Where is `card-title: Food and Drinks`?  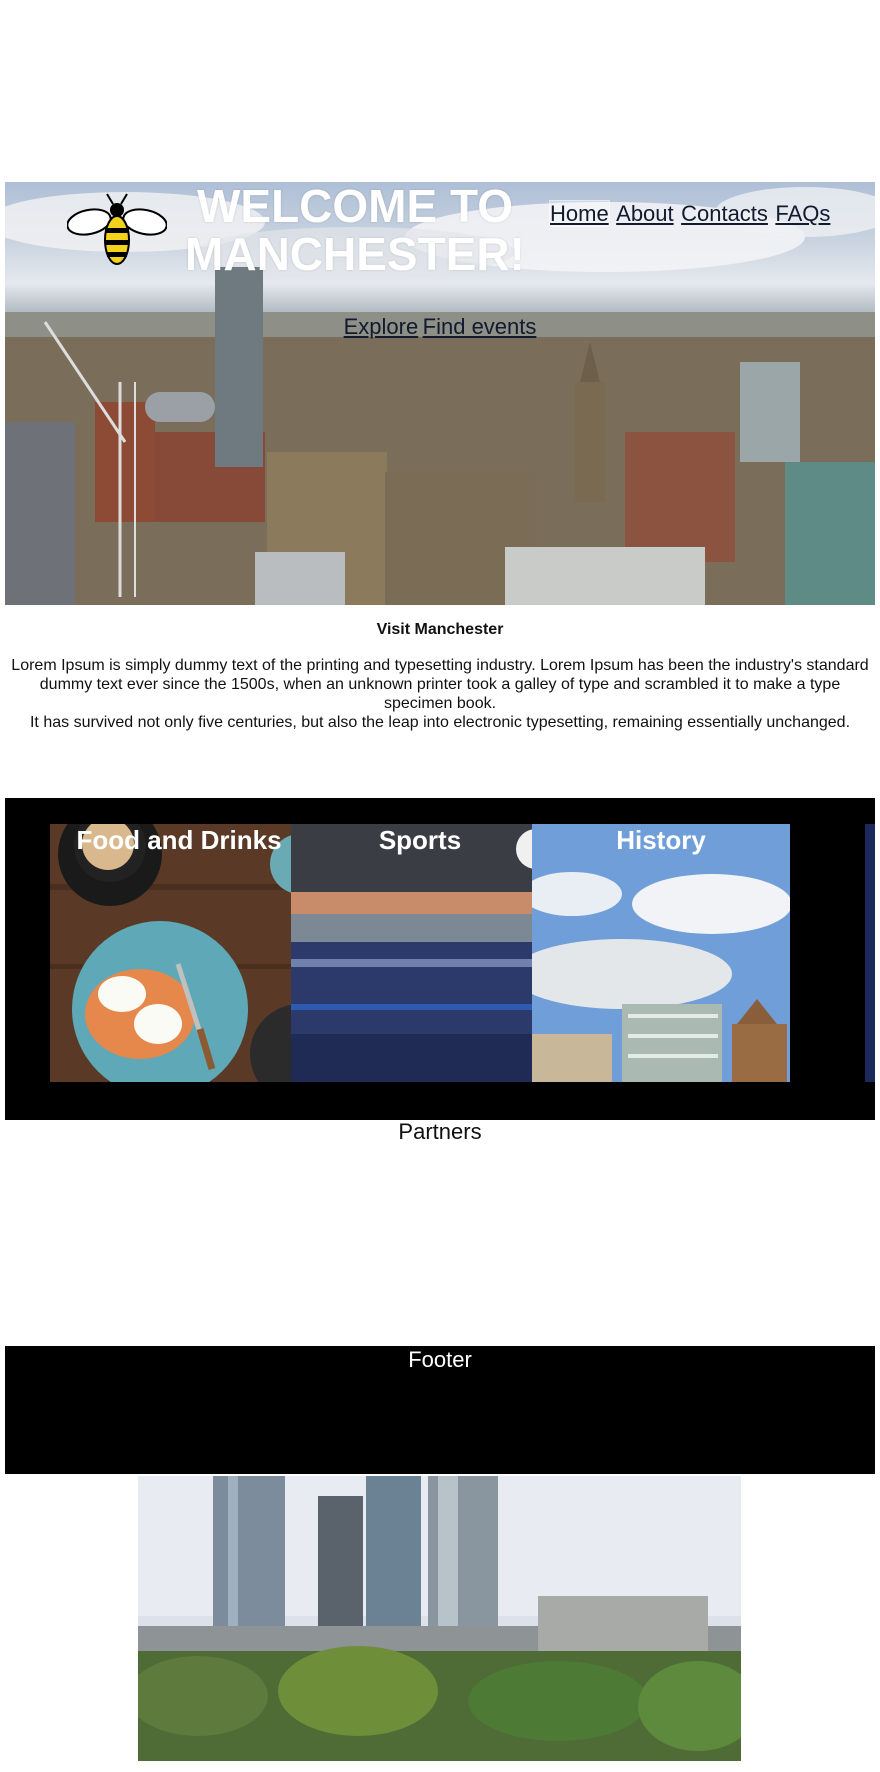 card-title: Food and Drinks is located at coordinates (179, 840).